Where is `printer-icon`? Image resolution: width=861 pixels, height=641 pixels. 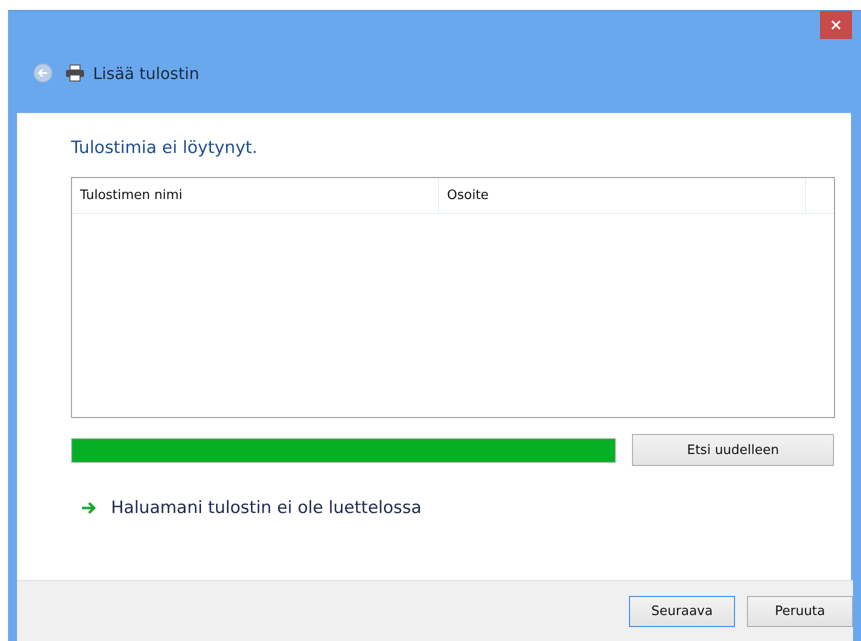
printer-icon is located at coordinates (75, 73).